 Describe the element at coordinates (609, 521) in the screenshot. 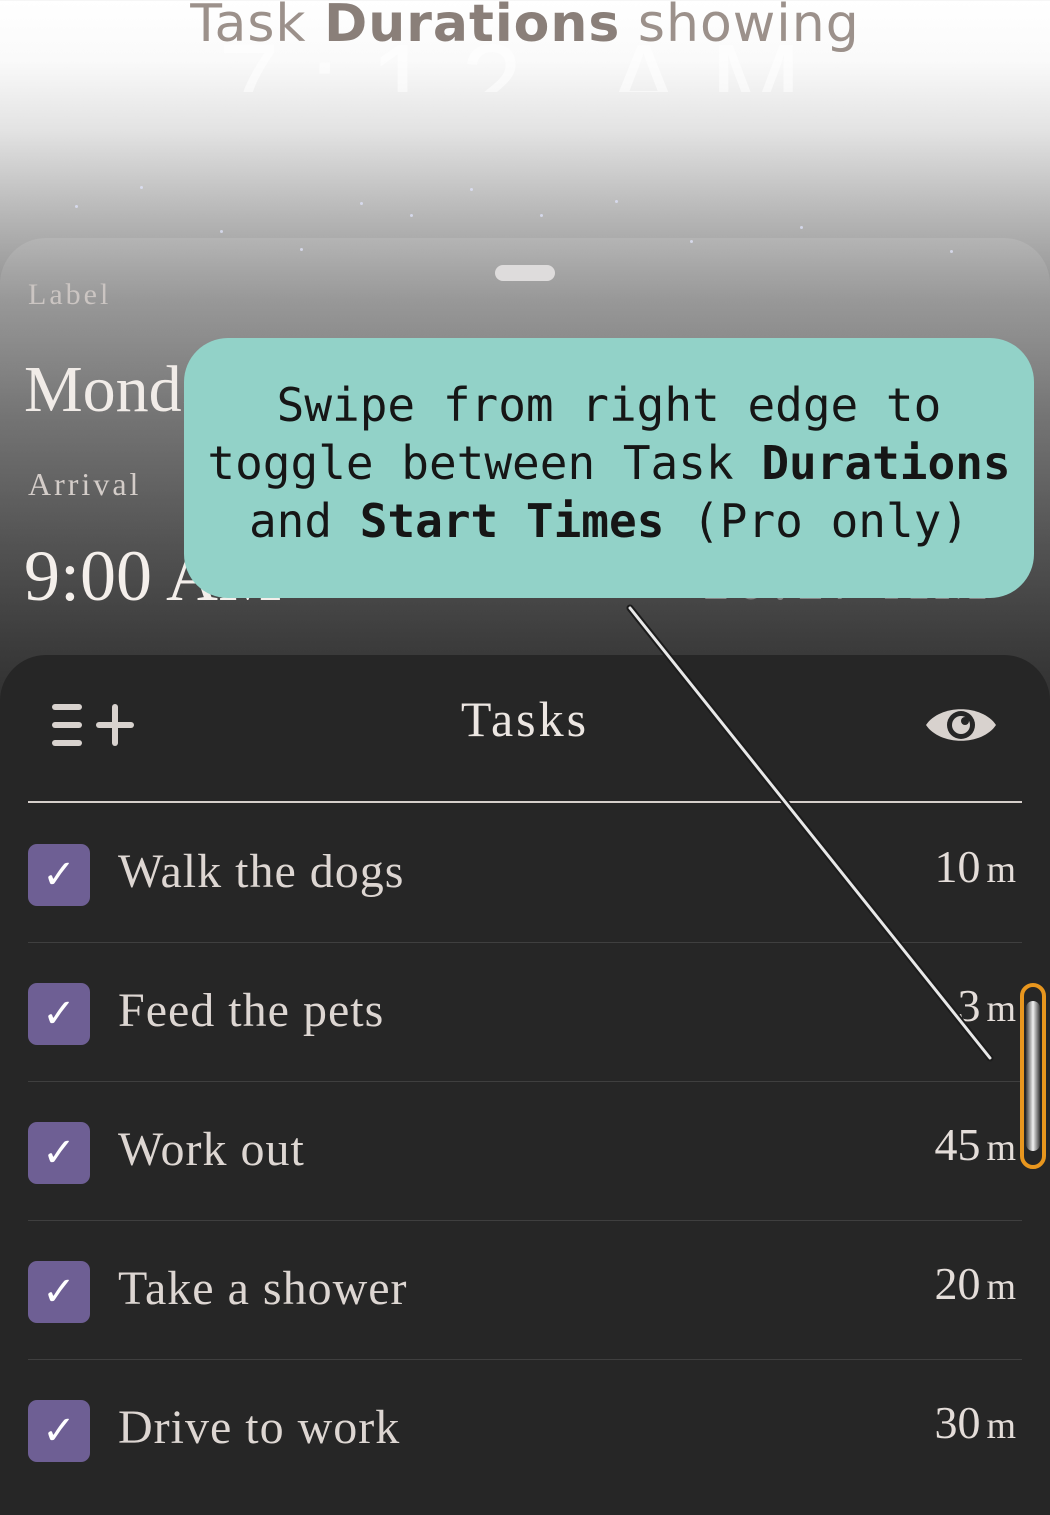

I see `callout-line-3: and Start Times (Pro only)` at that location.